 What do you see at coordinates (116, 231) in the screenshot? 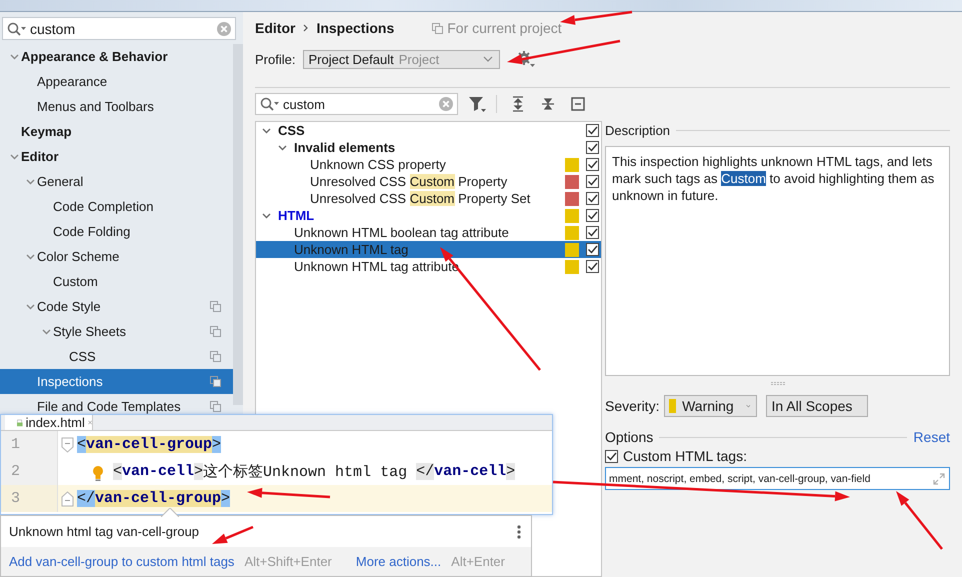
I see `sidebar-item: Code Folding` at bounding box center [116, 231].